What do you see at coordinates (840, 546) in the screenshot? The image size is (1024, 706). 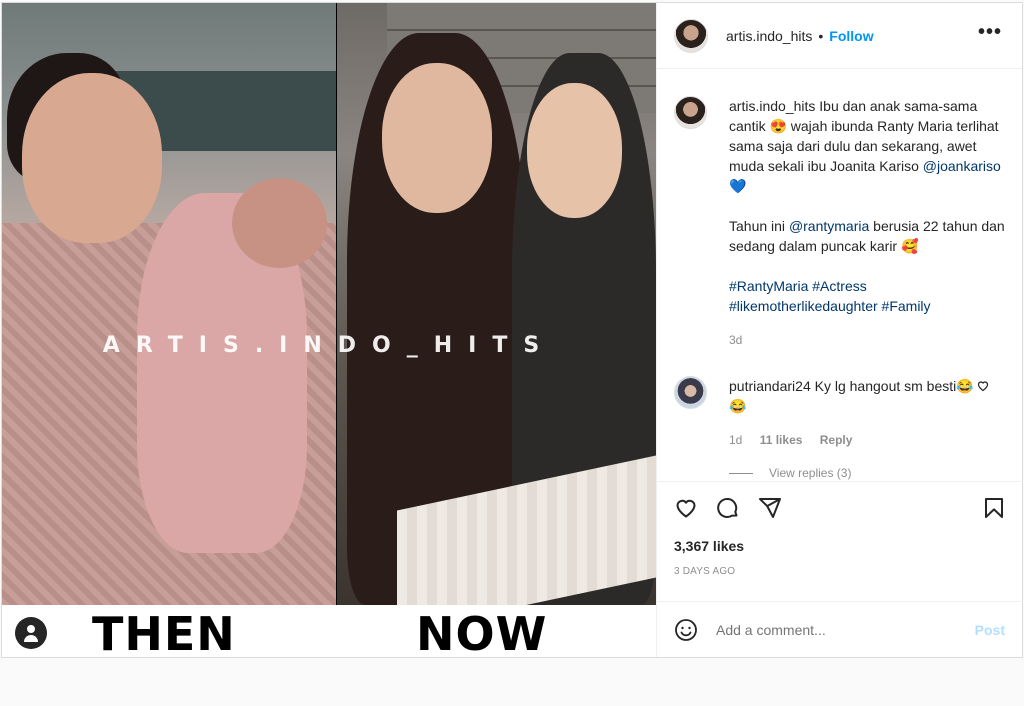 I see `likes-count: 3,367 likes` at bounding box center [840, 546].